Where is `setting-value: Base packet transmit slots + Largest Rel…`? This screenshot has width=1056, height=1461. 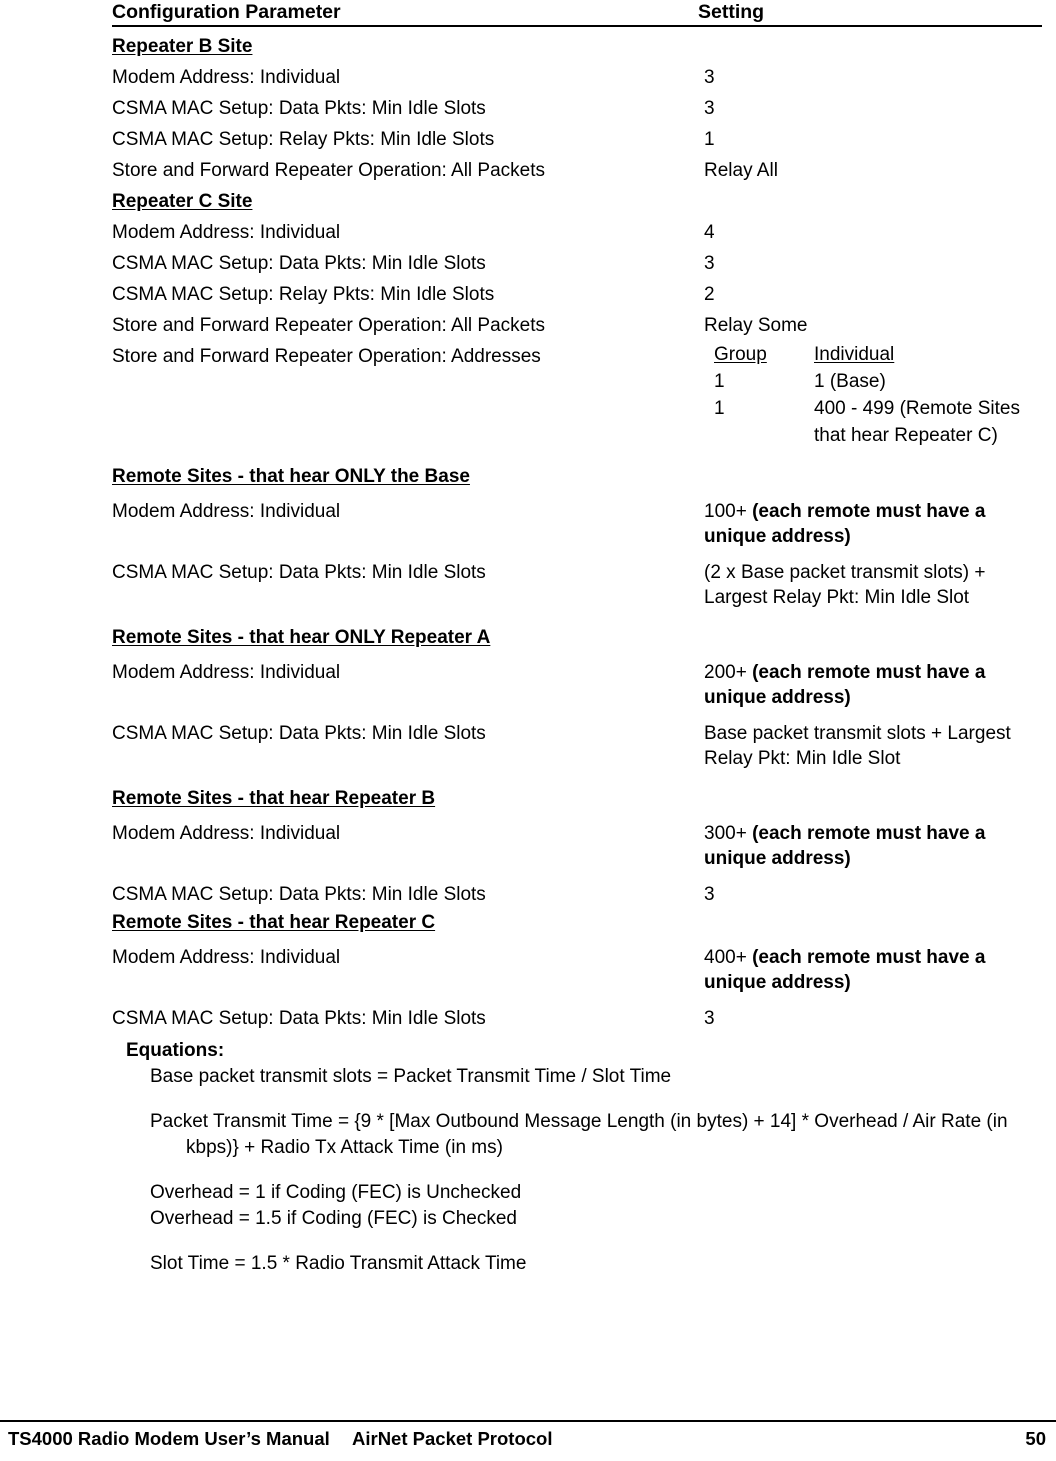
setting-value: Base packet transmit slots + Largest Rel… is located at coordinates (873, 744).